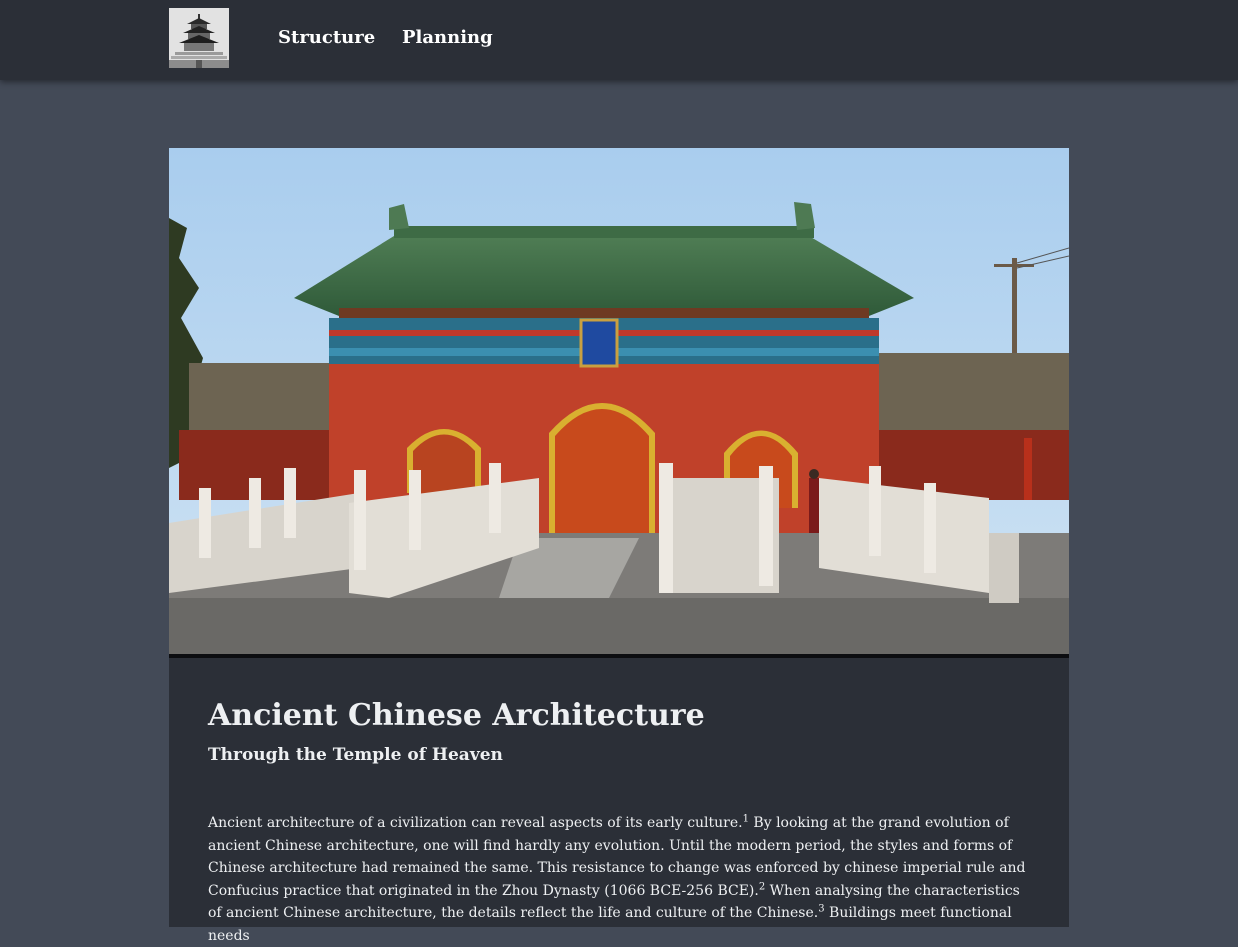  Describe the element at coordinates (199, 38) in the screenshot. I see `temple-logo-icon` at that location.